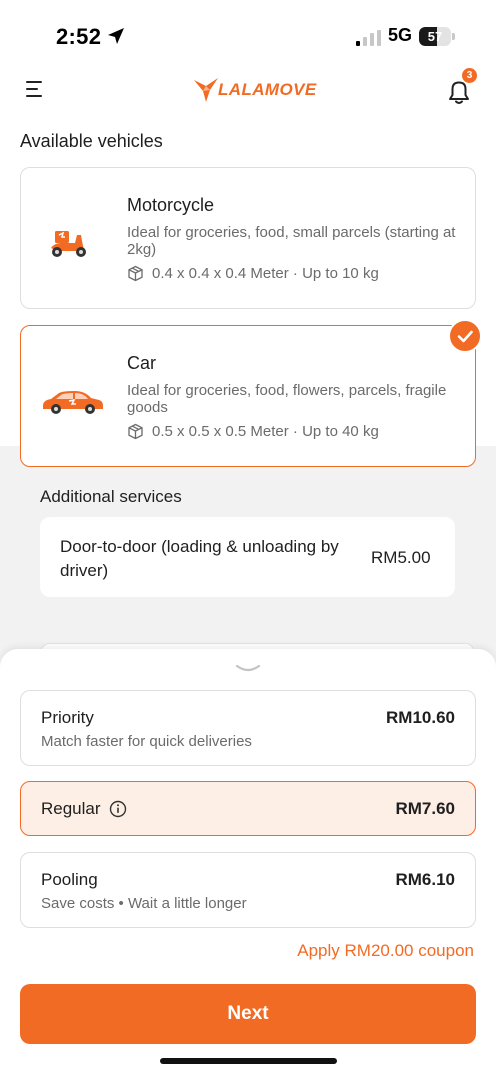  I want to click on option-name-group: Regular, so click(84, 809).